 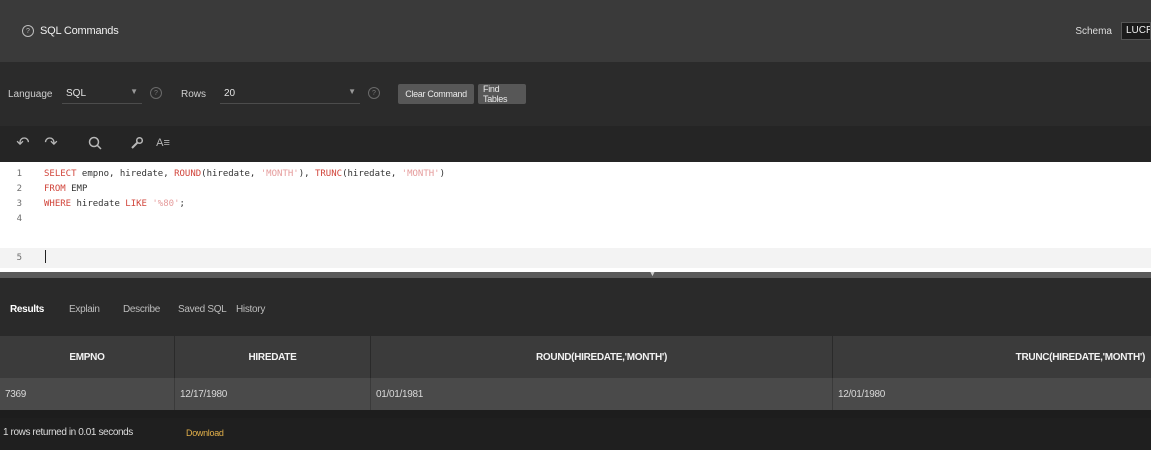 What do you see at coordinates (141, 309) in the screenshot?
I see `tab-describe: Describe` at bounding box center [141, 309].